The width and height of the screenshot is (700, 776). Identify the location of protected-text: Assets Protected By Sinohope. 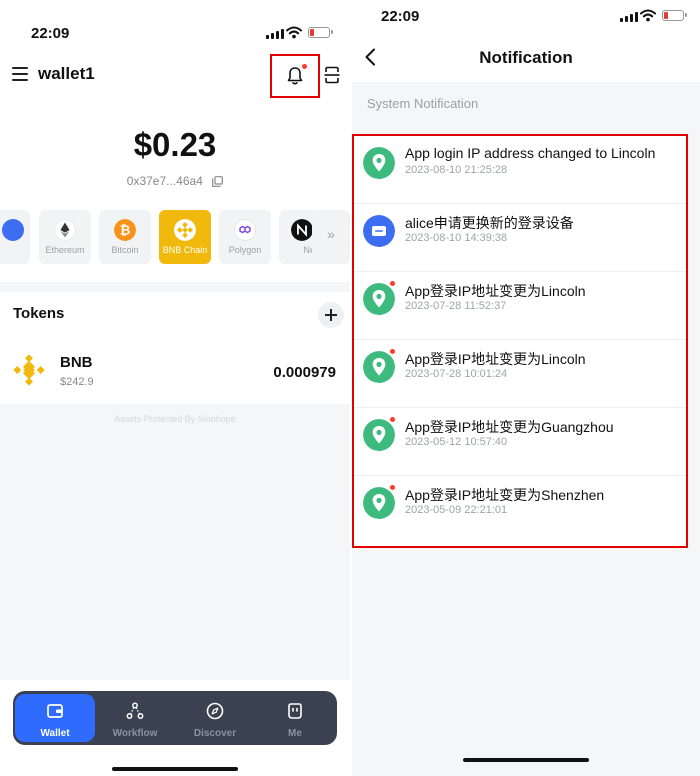
(175, 419).